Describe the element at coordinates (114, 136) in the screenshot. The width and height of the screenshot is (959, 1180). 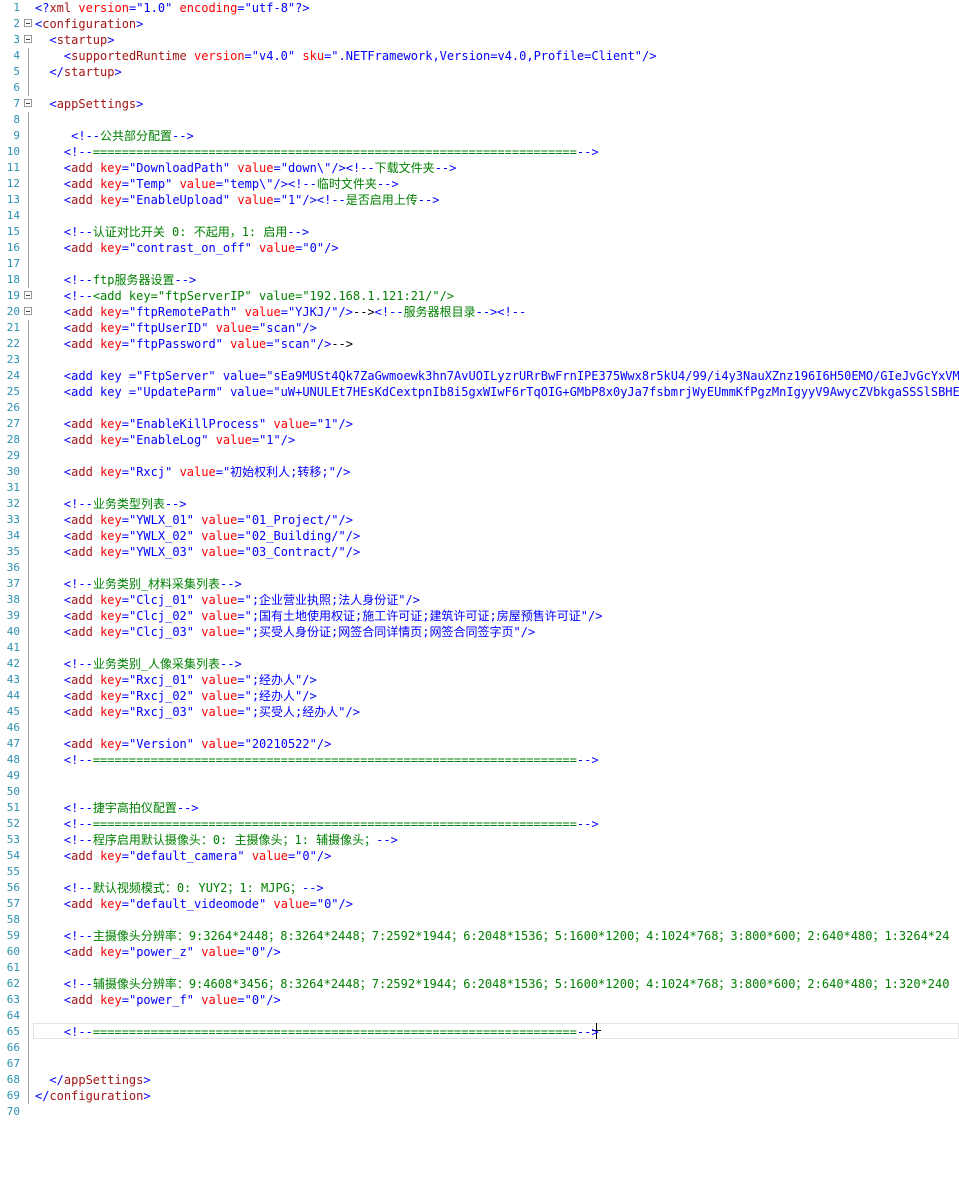
I see `code-text: <!--公共部分配置-->` at that location.